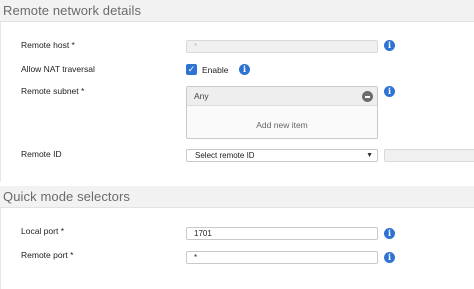  I want to click on remote-network-header: Remote network details, so click(237, 11).